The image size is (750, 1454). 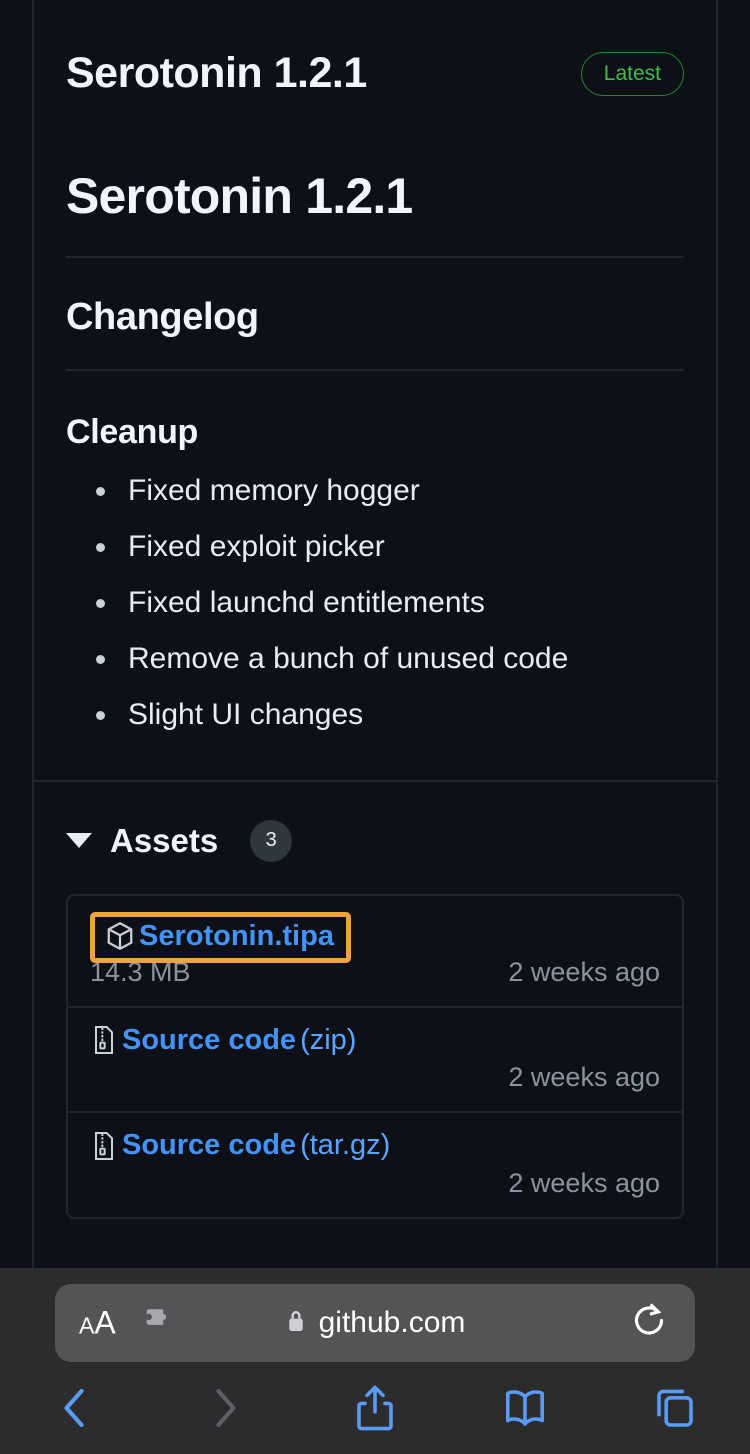 I want to click on tabs-button, so click(x=675, y=1408).